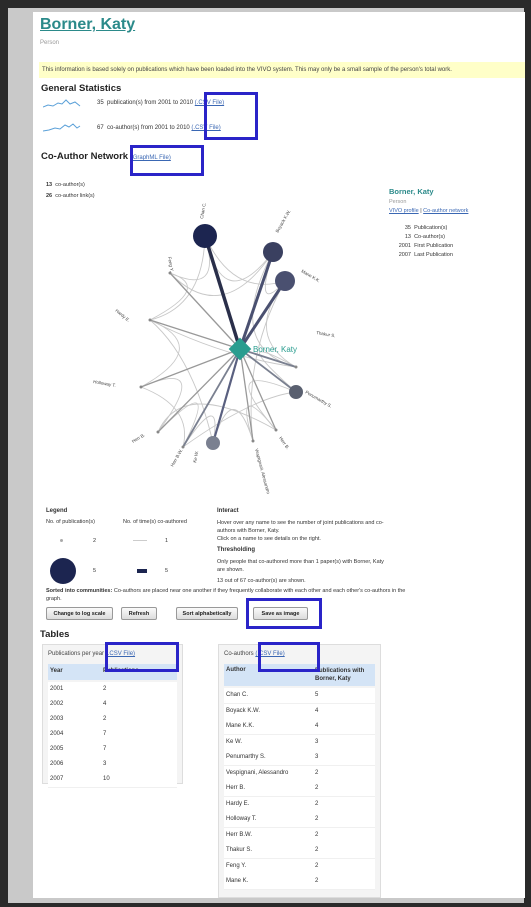 The width and height of the screenshot is (531, 907). What do you see at coordinates (424, 237) in the screenshot?
I see `sidebar-stat: 13 Co-author(s)` at bounding box center [424, 237].